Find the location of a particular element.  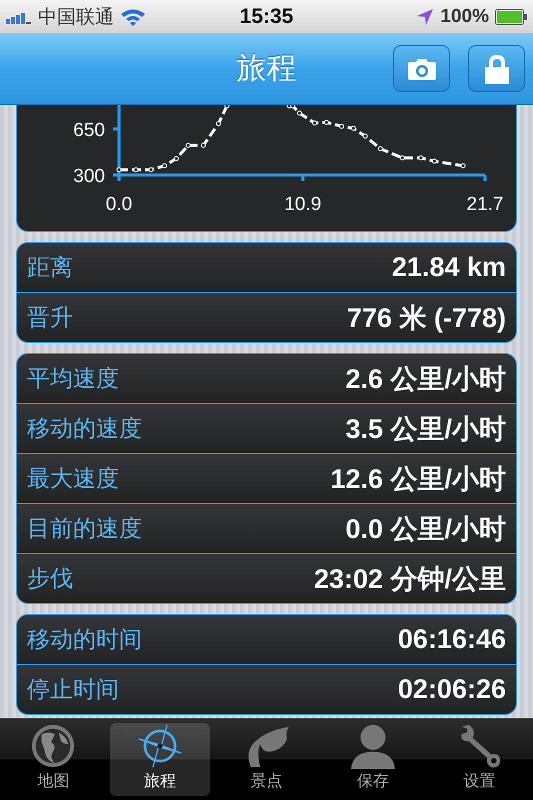

stat-value: 23:02 分钟/公里 is located at coordinates (410, 579).